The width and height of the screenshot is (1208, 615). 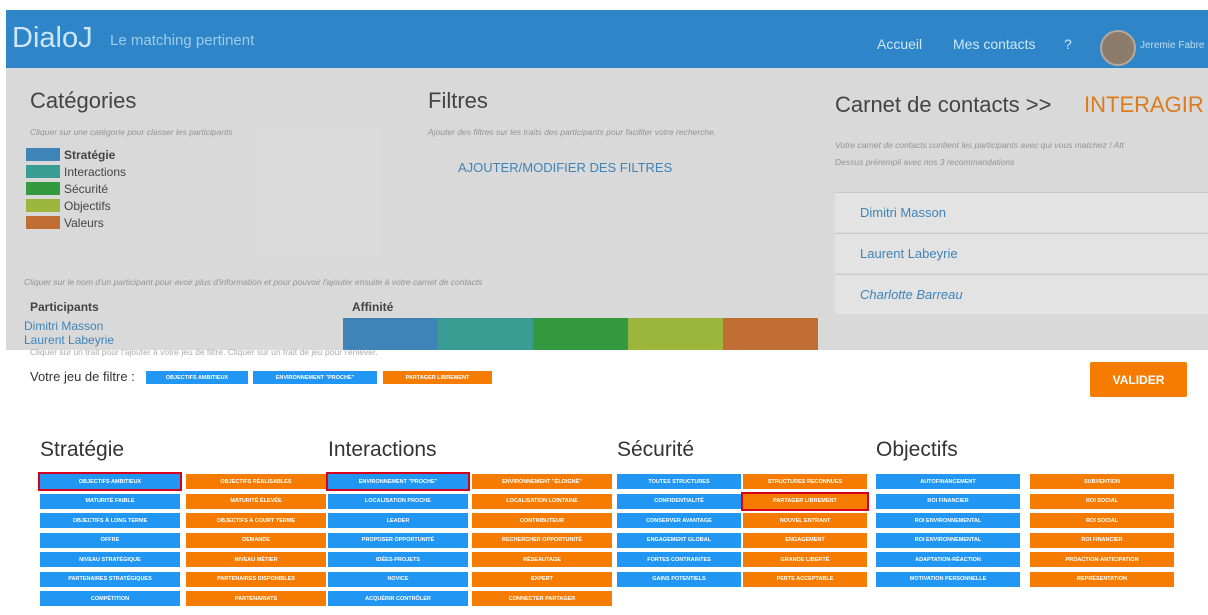 I want to click on trait-tag: NIVEAU MÉTIER, so click(x=256, y=559).